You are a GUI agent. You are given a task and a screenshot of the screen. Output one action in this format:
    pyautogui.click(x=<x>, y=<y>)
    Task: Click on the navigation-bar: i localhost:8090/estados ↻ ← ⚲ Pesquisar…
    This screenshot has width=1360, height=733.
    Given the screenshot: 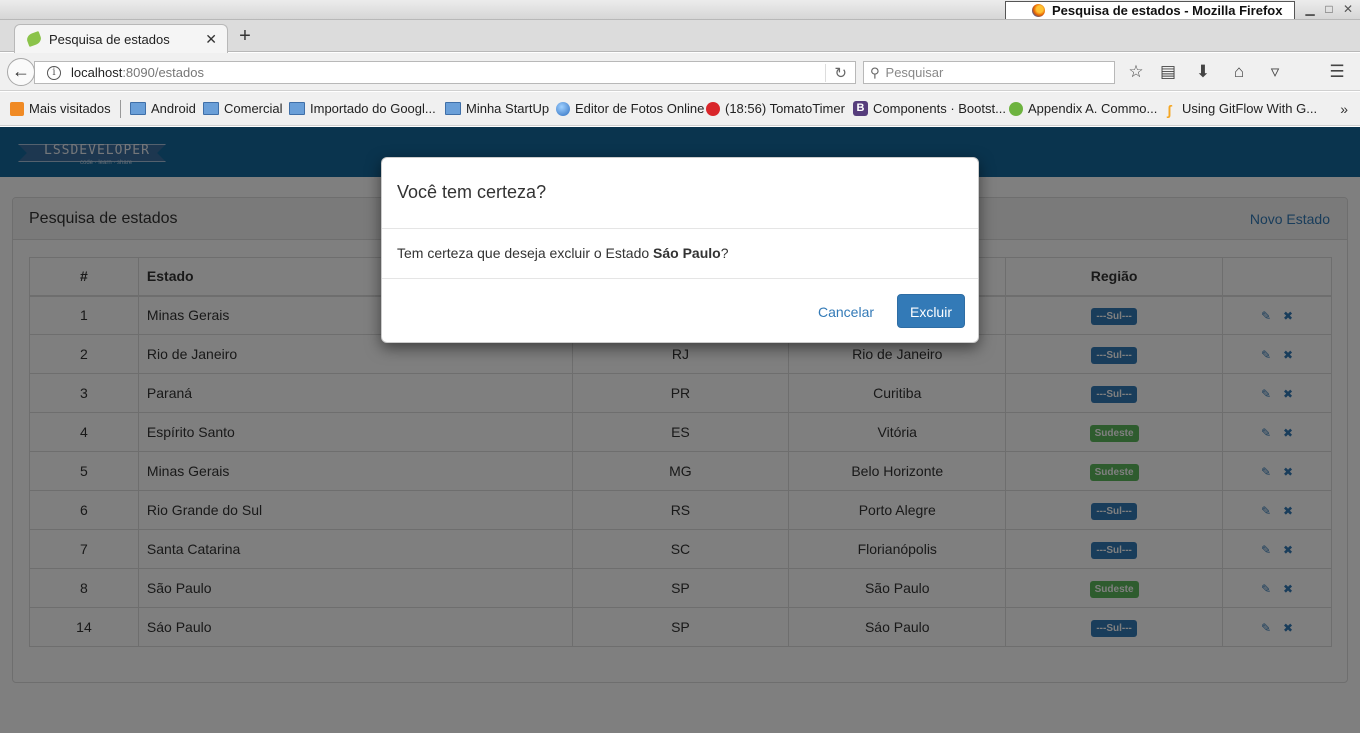 What is the action you would take?
    pyautogui.click(x=680, y=72)
    